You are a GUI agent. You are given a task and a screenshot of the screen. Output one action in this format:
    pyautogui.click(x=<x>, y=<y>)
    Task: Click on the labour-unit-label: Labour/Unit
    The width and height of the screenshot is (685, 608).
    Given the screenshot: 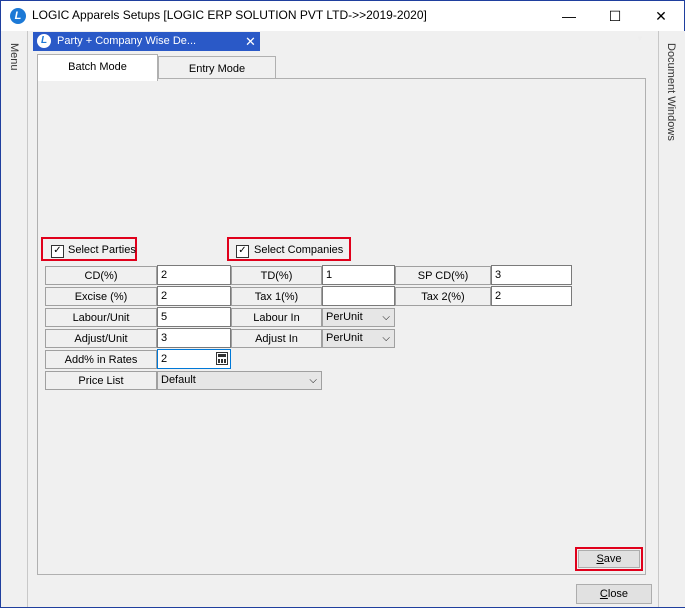 What is the action you would take?
    pyautogui.click(x=101, y=317)
    